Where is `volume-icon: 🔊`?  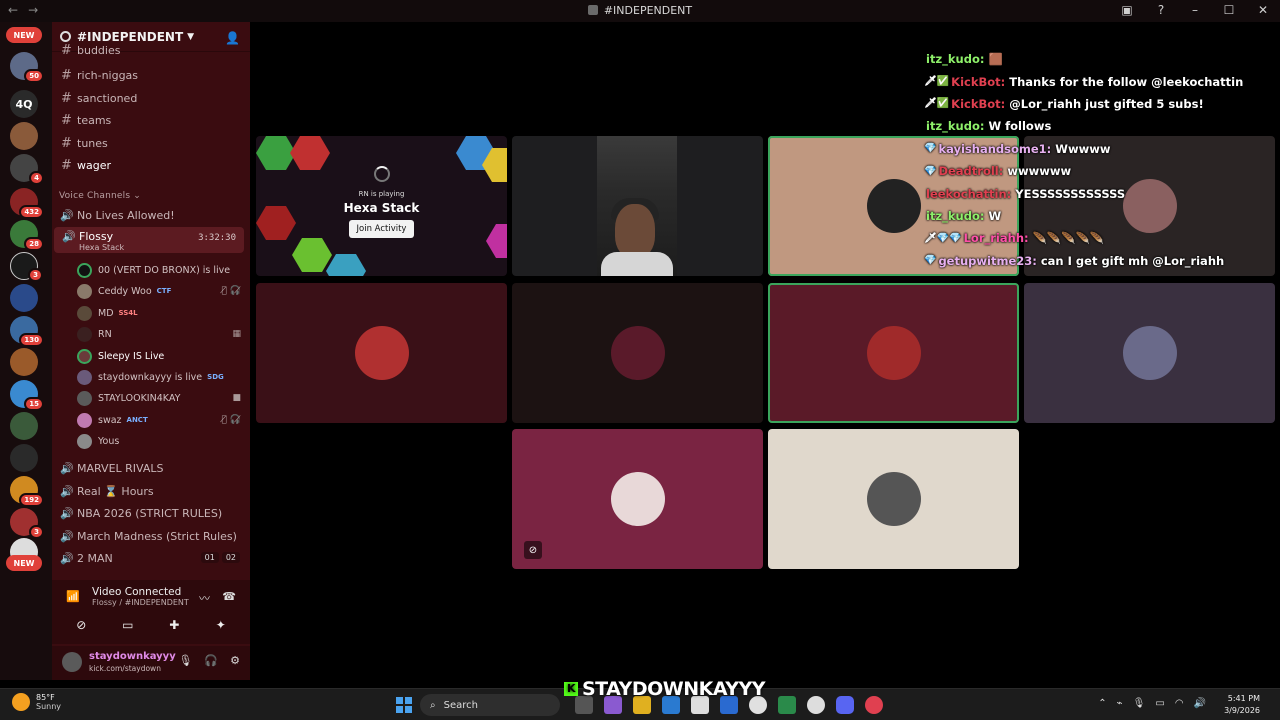 volume-icon: 🔊 is located at coordinates (1200, 703).